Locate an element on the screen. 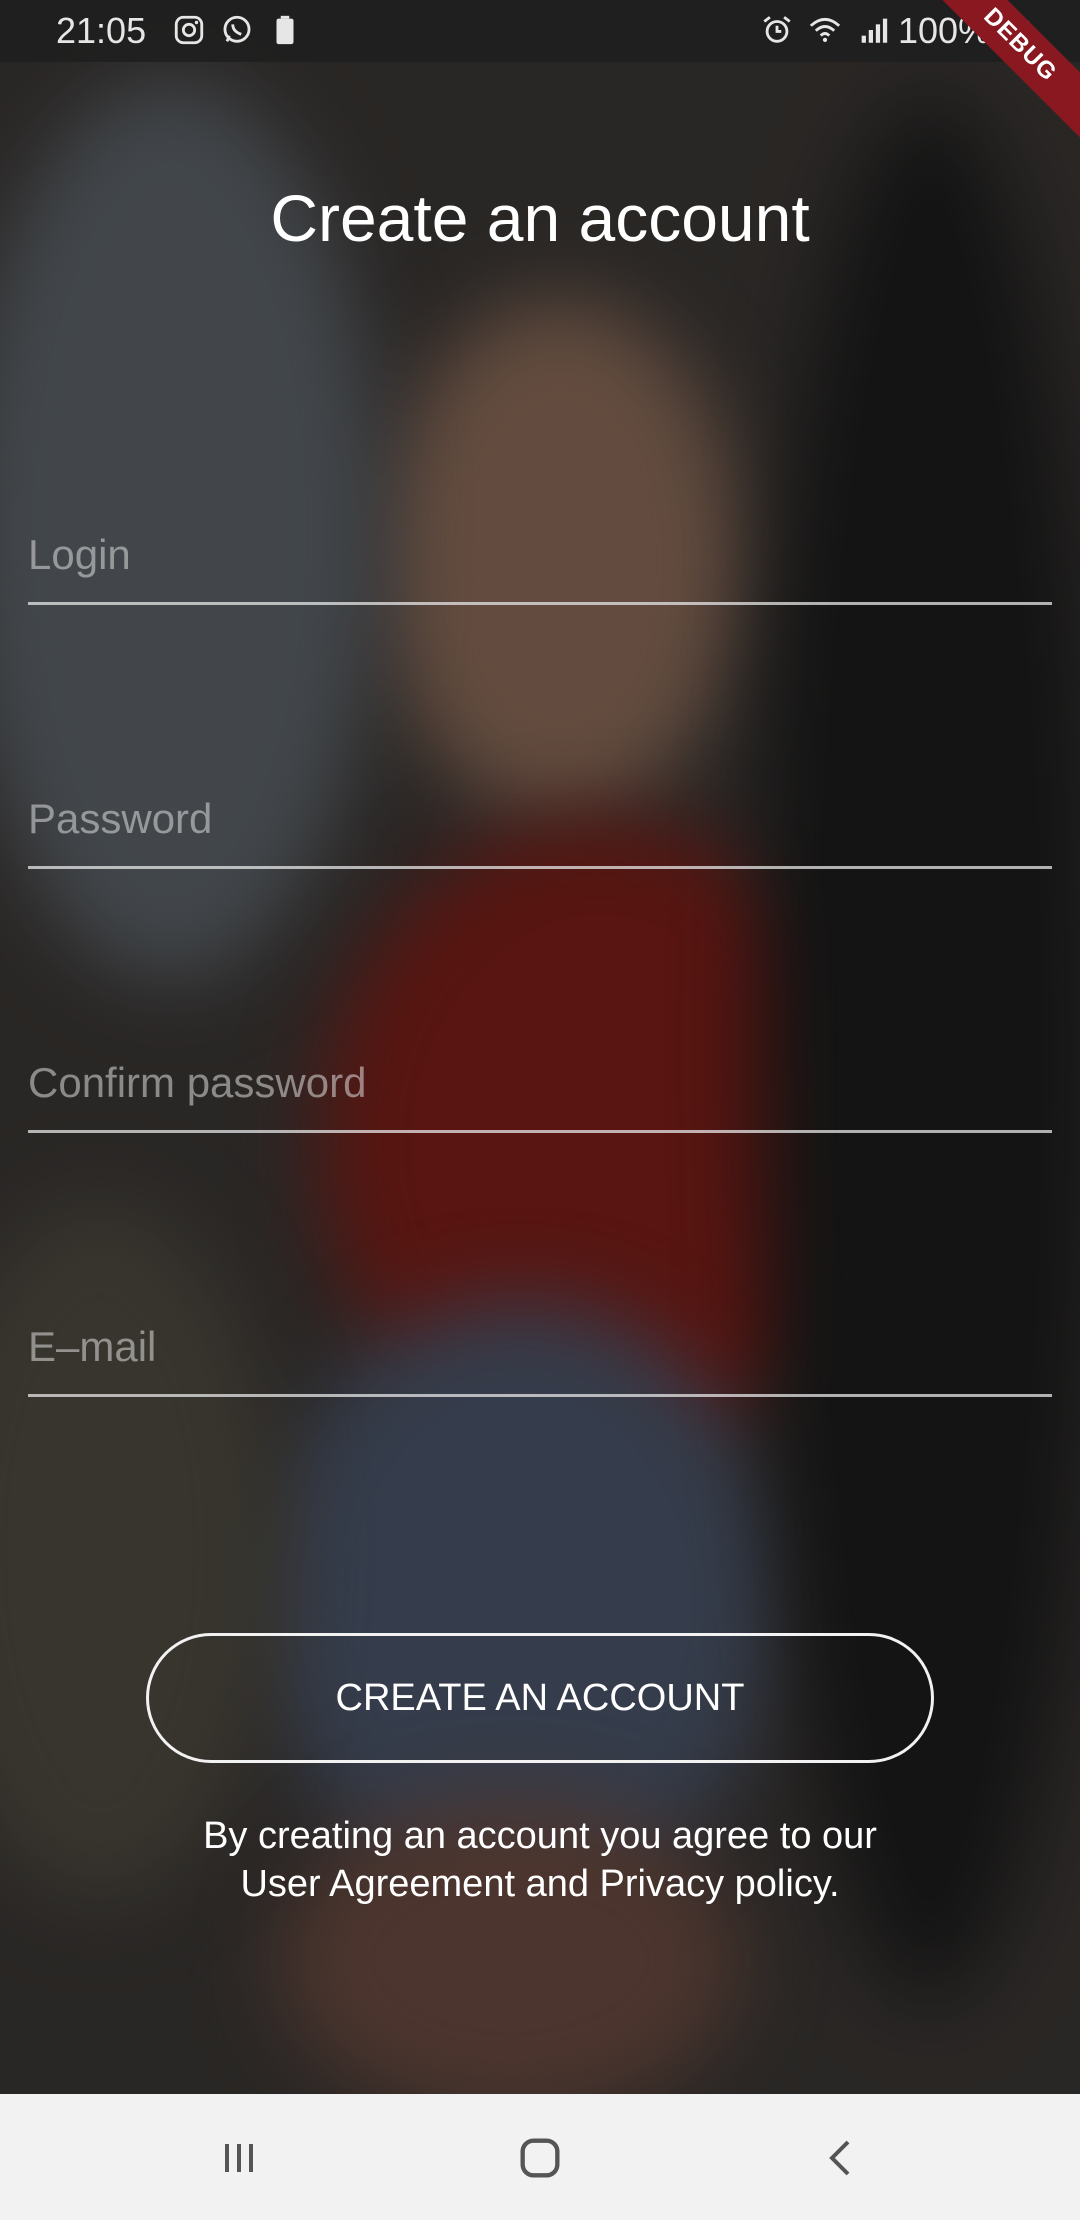 The width and height of the screenshot is (1080, 2220). password-input is located at coordinates (540, 812).